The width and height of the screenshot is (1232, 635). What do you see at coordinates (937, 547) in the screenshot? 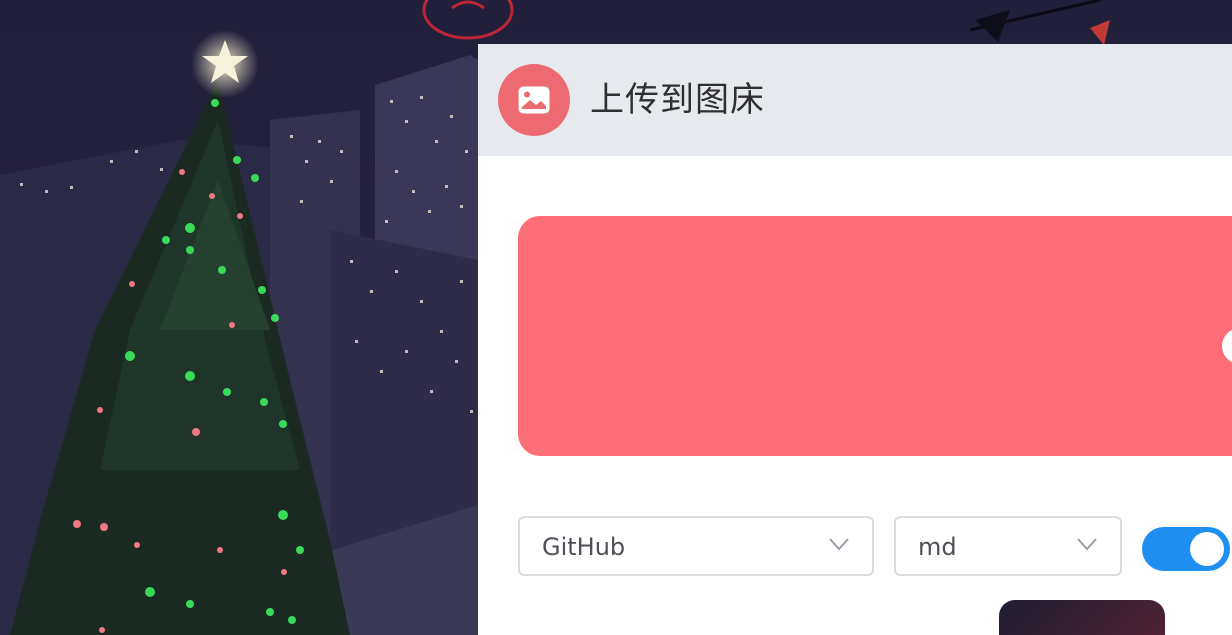
I see `format-select-value: md` at bounding box center [937, 547].